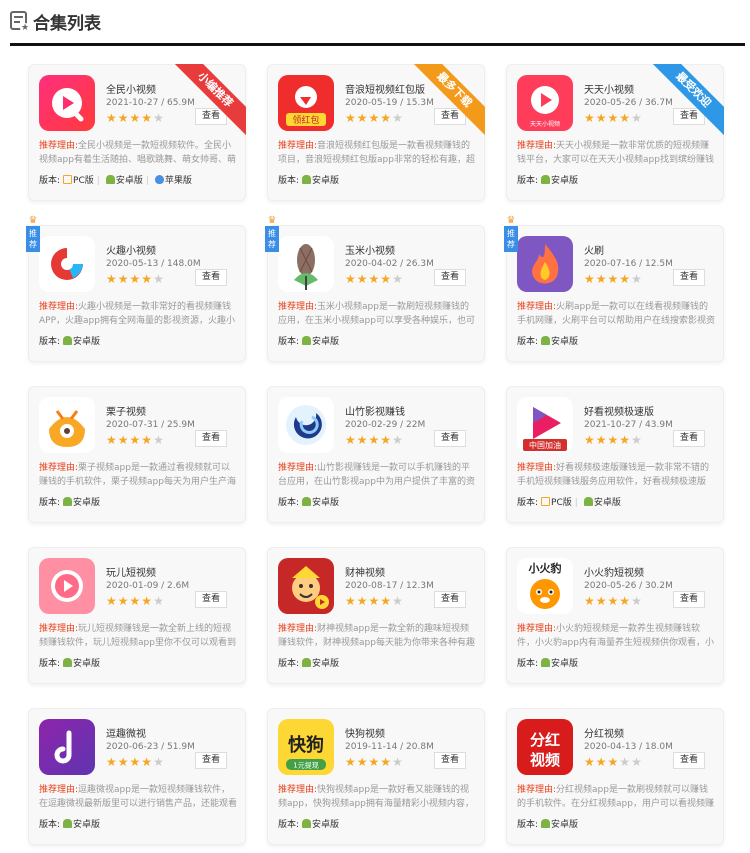 This screenshot has width=750, height=853. What do you see at coordinates (545, 425) in the screenshot?
I see `haokan-logo: 中国加油` at bounding box center [545, 425].